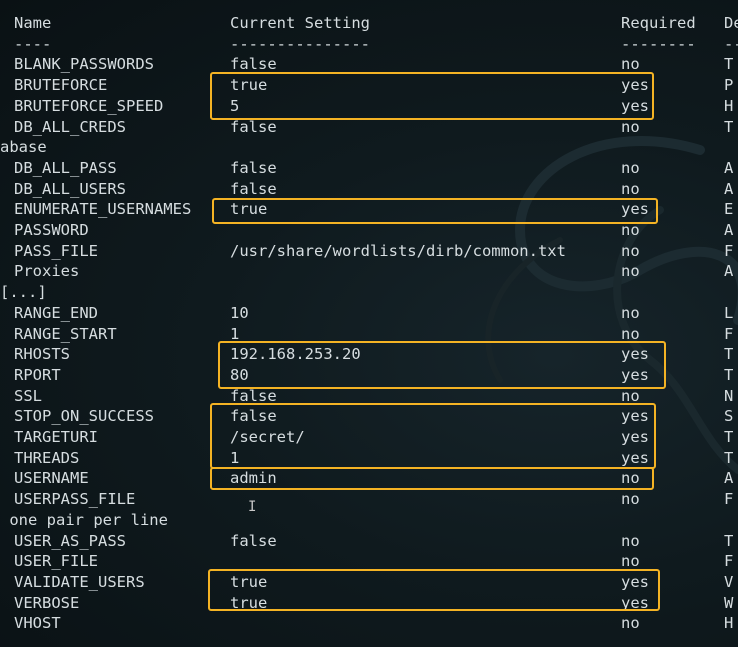 This screenshot has height=647, width=738. Describe the element at coordinates (369, 147) in the screenshot. I see `wrapped-description-line: abase` at that location.